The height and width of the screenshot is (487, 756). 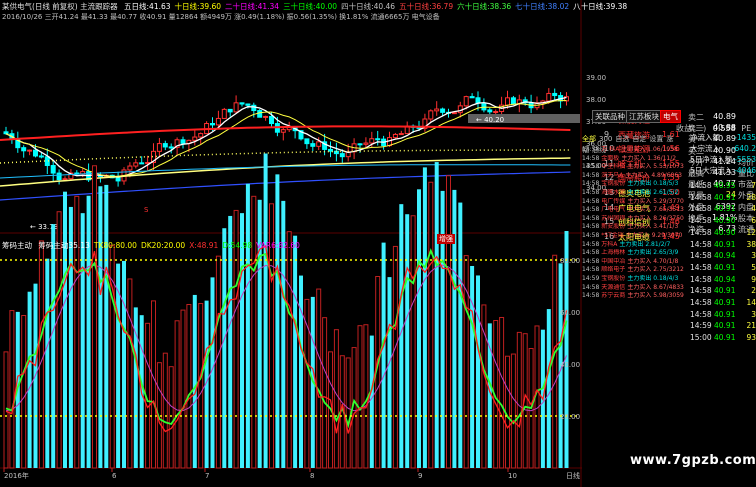 I want to click on fund-flow-value: -5553, so click(x=745, y=159).